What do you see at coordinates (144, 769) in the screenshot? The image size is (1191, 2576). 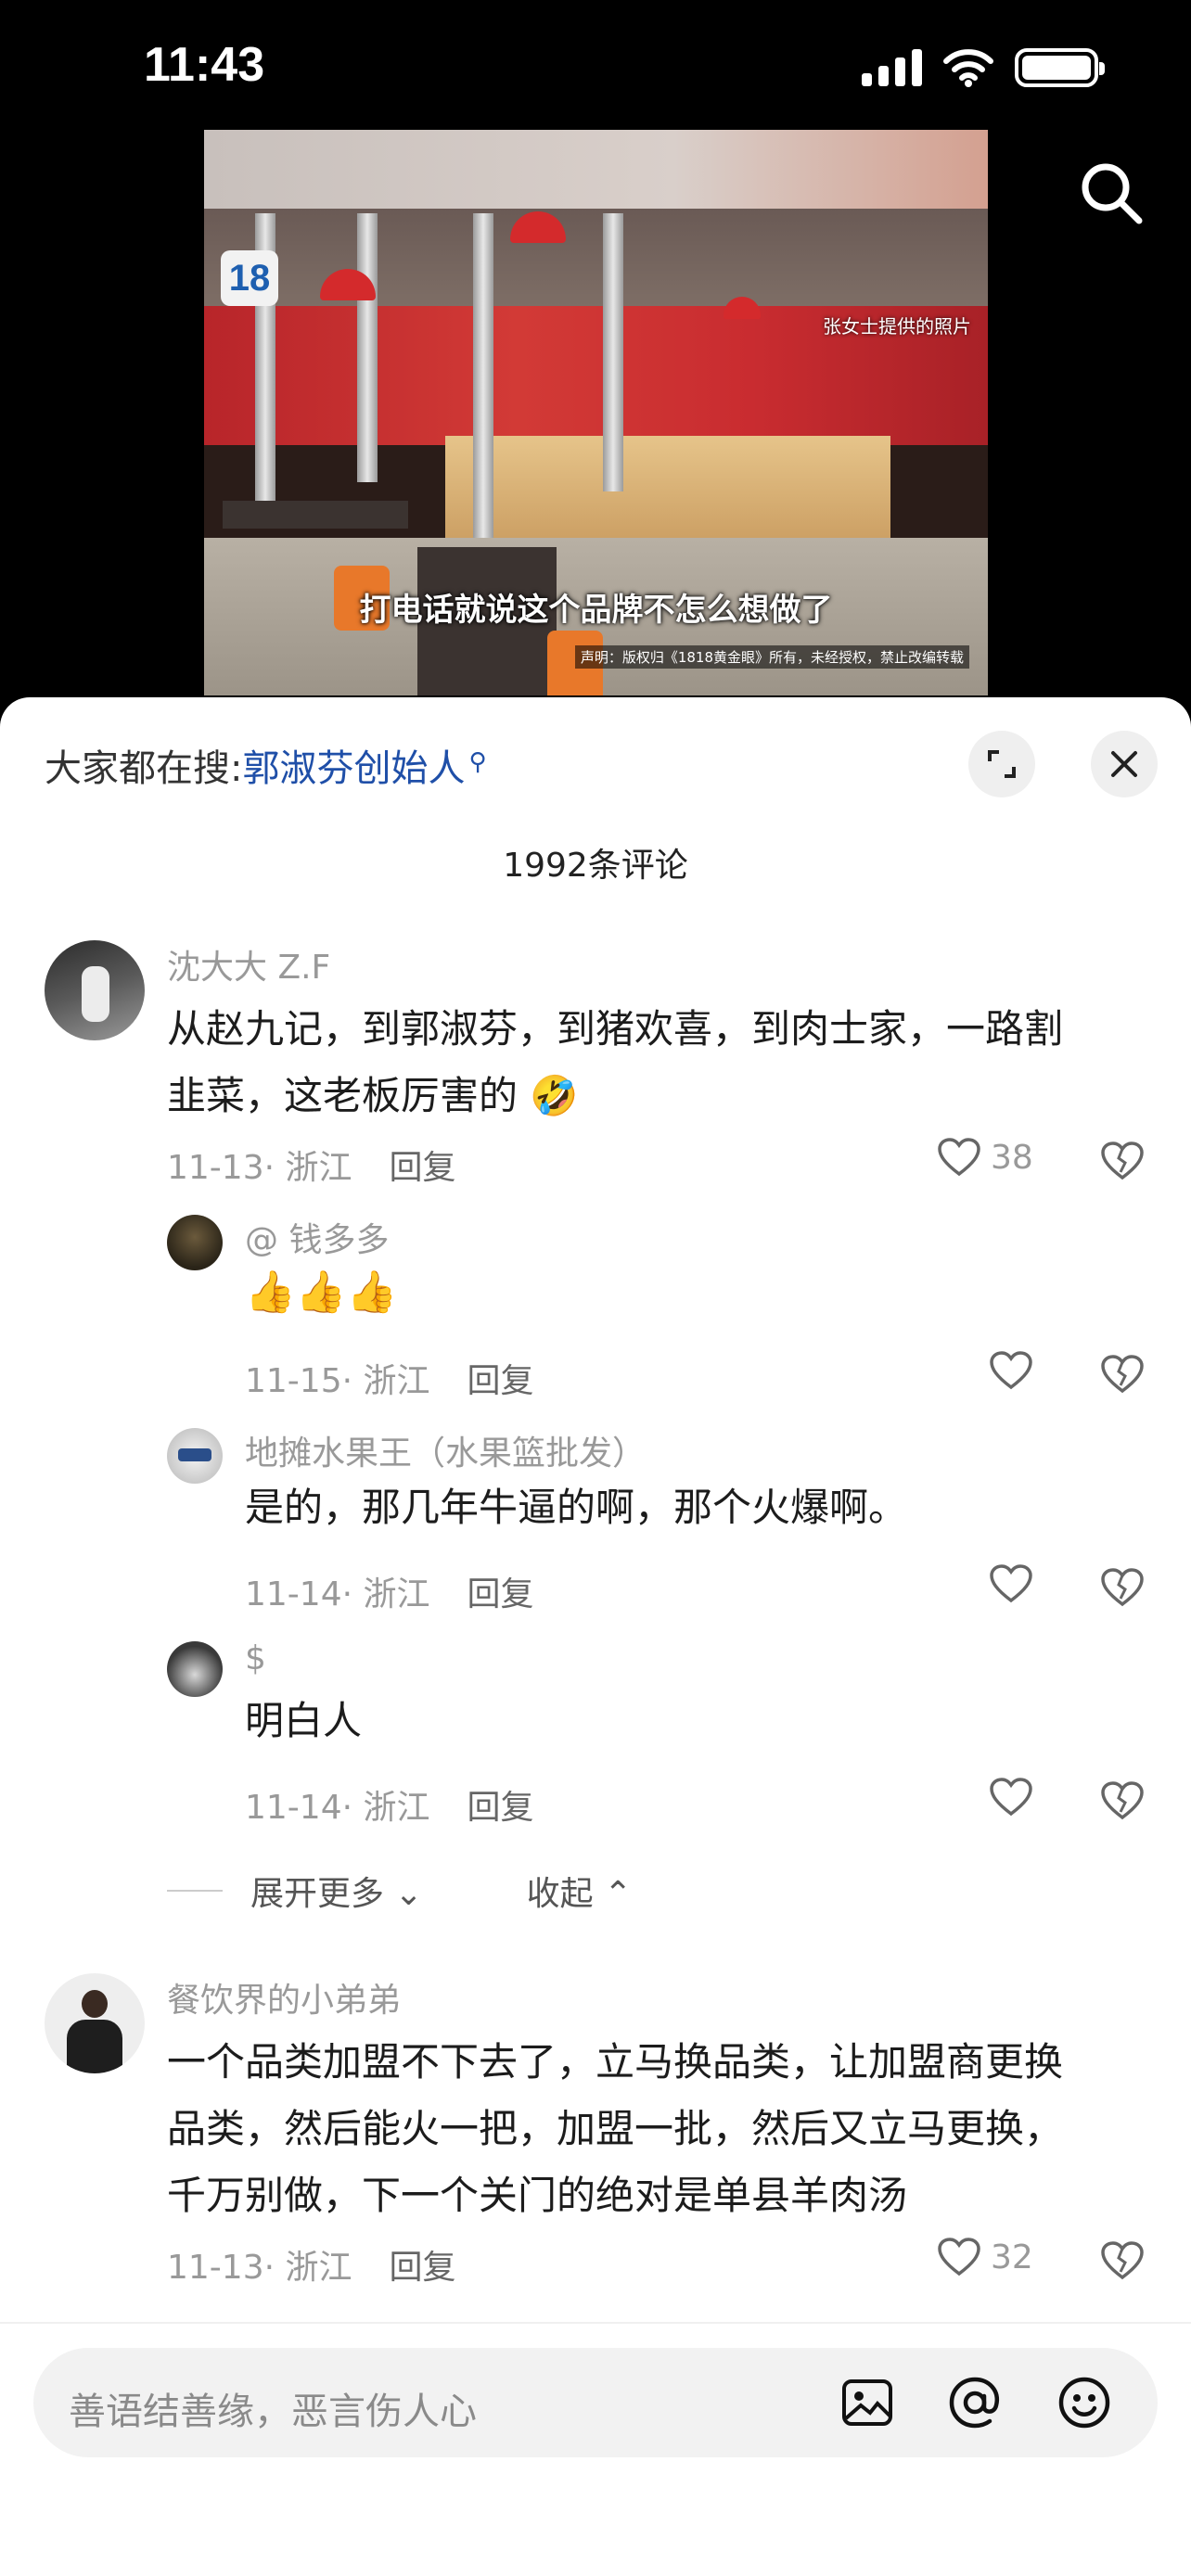 I see `trending-search-prefix: 大家都在搜:` at bounding box center [144, 769].